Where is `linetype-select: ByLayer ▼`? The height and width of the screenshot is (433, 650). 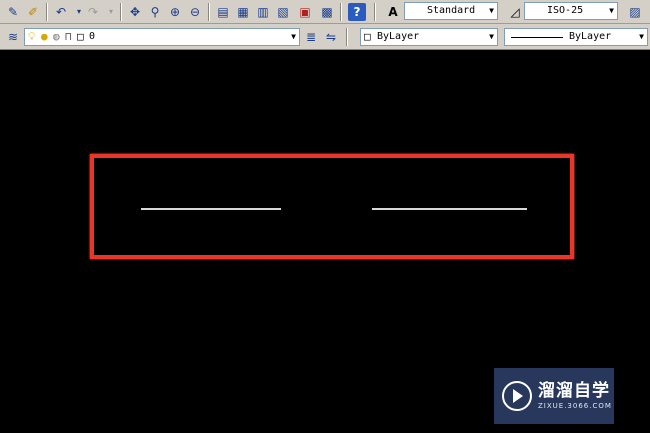 linetype-select: ByLayer ▼ is located at coordinates (576, 37).